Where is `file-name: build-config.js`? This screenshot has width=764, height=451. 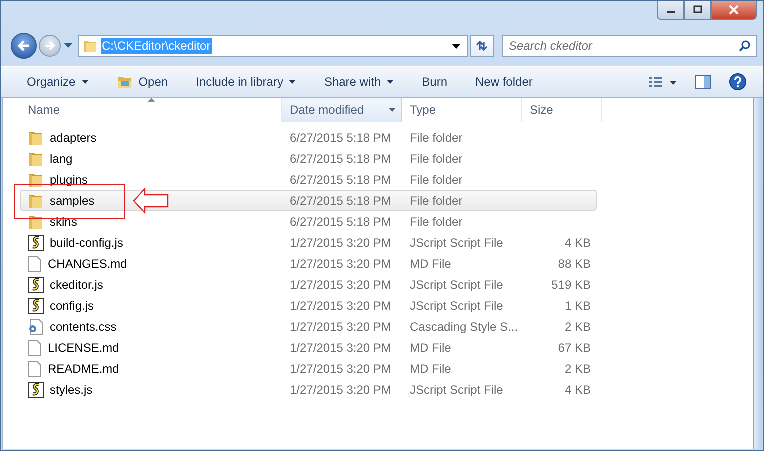
file-name: build-config.js is located at coordinates (87, 243).